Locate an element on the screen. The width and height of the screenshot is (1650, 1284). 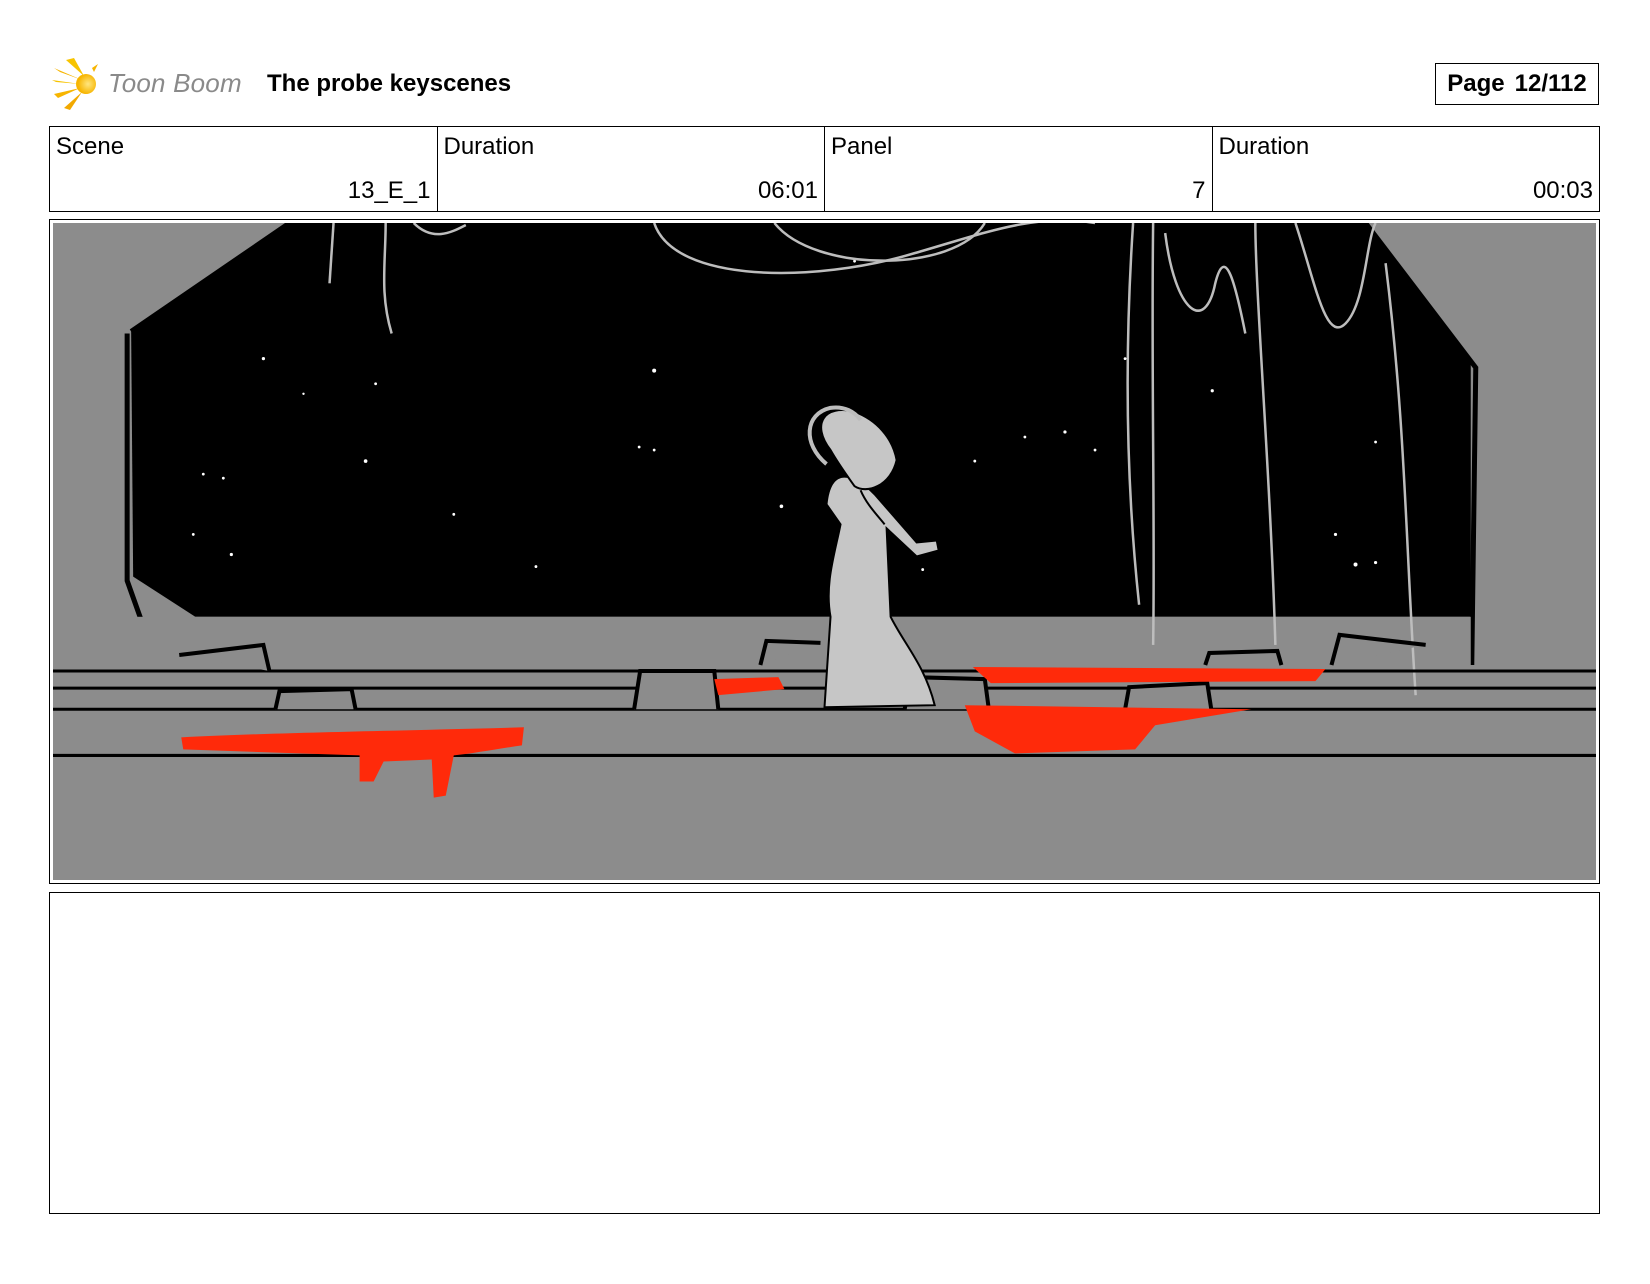
toon-boom-logo: Toon Boom is located at coordinates (152, 86).